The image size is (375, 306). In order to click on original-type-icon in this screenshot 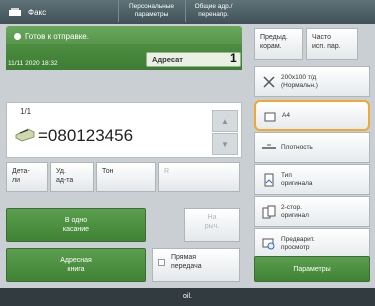, I will do `click(269, 180)`.